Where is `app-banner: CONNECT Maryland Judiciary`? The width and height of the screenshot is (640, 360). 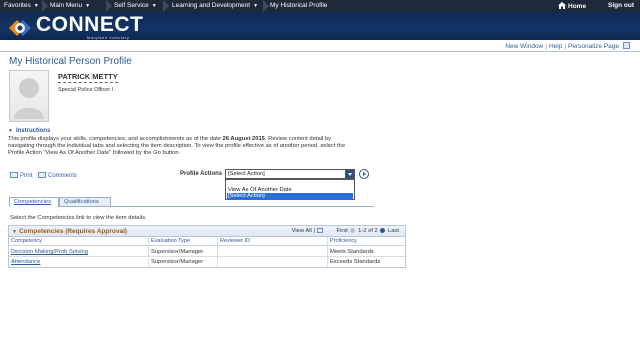
app-banner: CONNECT Maryland Judiciary is located at coordinates (320, 26).